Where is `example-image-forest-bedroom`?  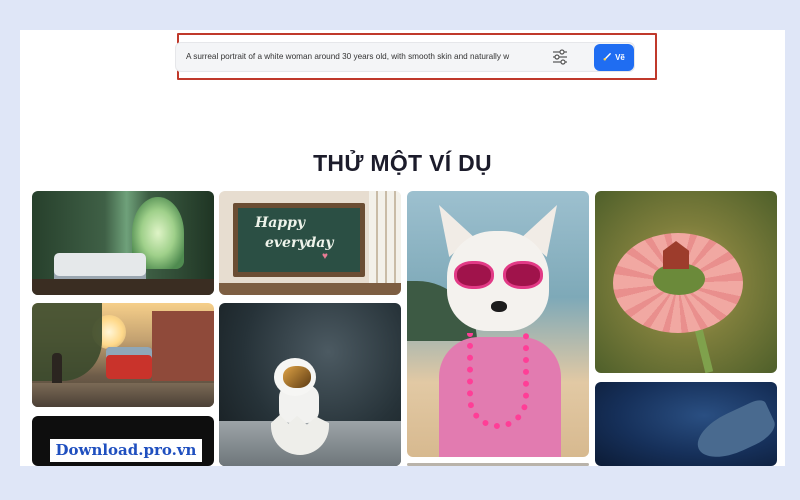 example-image-forest-bedroom is located at coordinates (123, 243).